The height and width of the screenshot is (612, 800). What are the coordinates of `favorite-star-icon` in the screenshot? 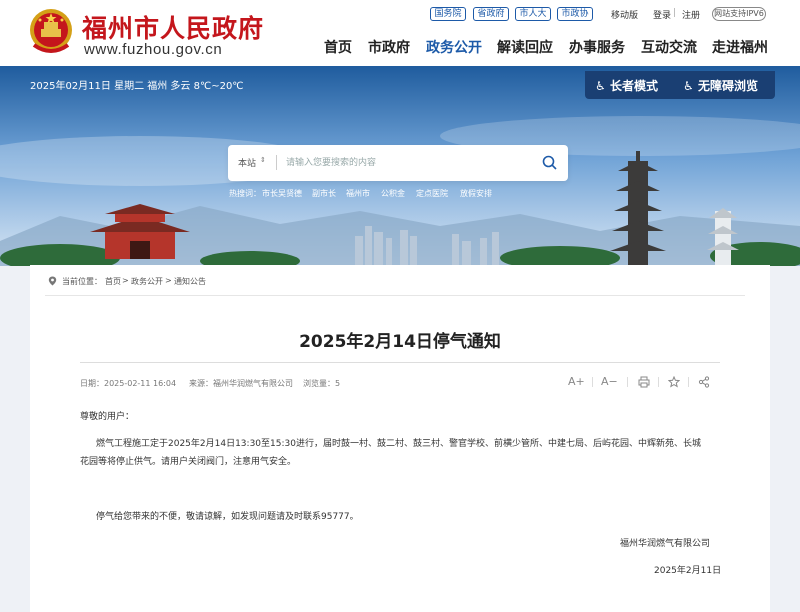 It's located at (674, 382).